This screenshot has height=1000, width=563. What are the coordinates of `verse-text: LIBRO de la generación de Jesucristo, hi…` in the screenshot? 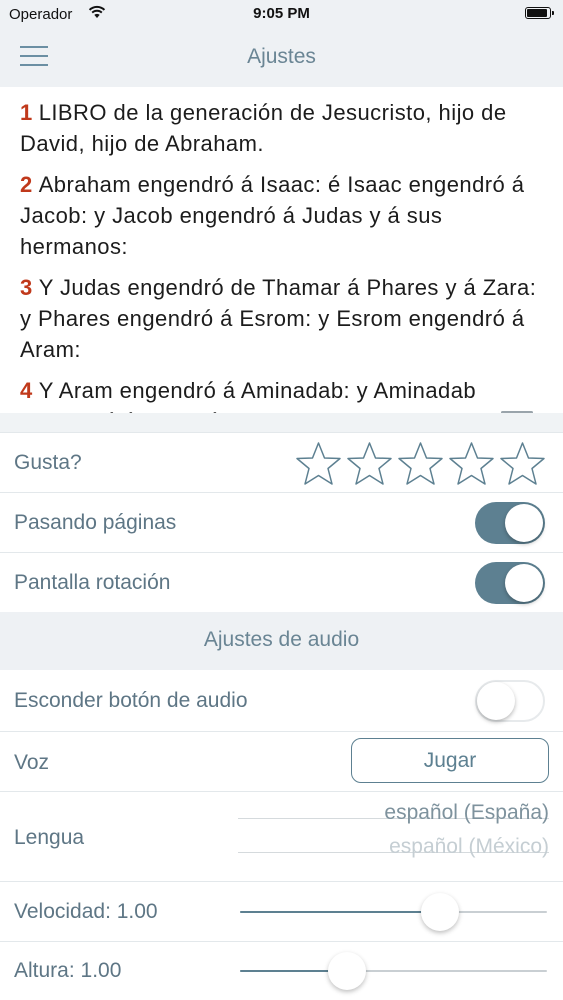 It's located at (263, 128).